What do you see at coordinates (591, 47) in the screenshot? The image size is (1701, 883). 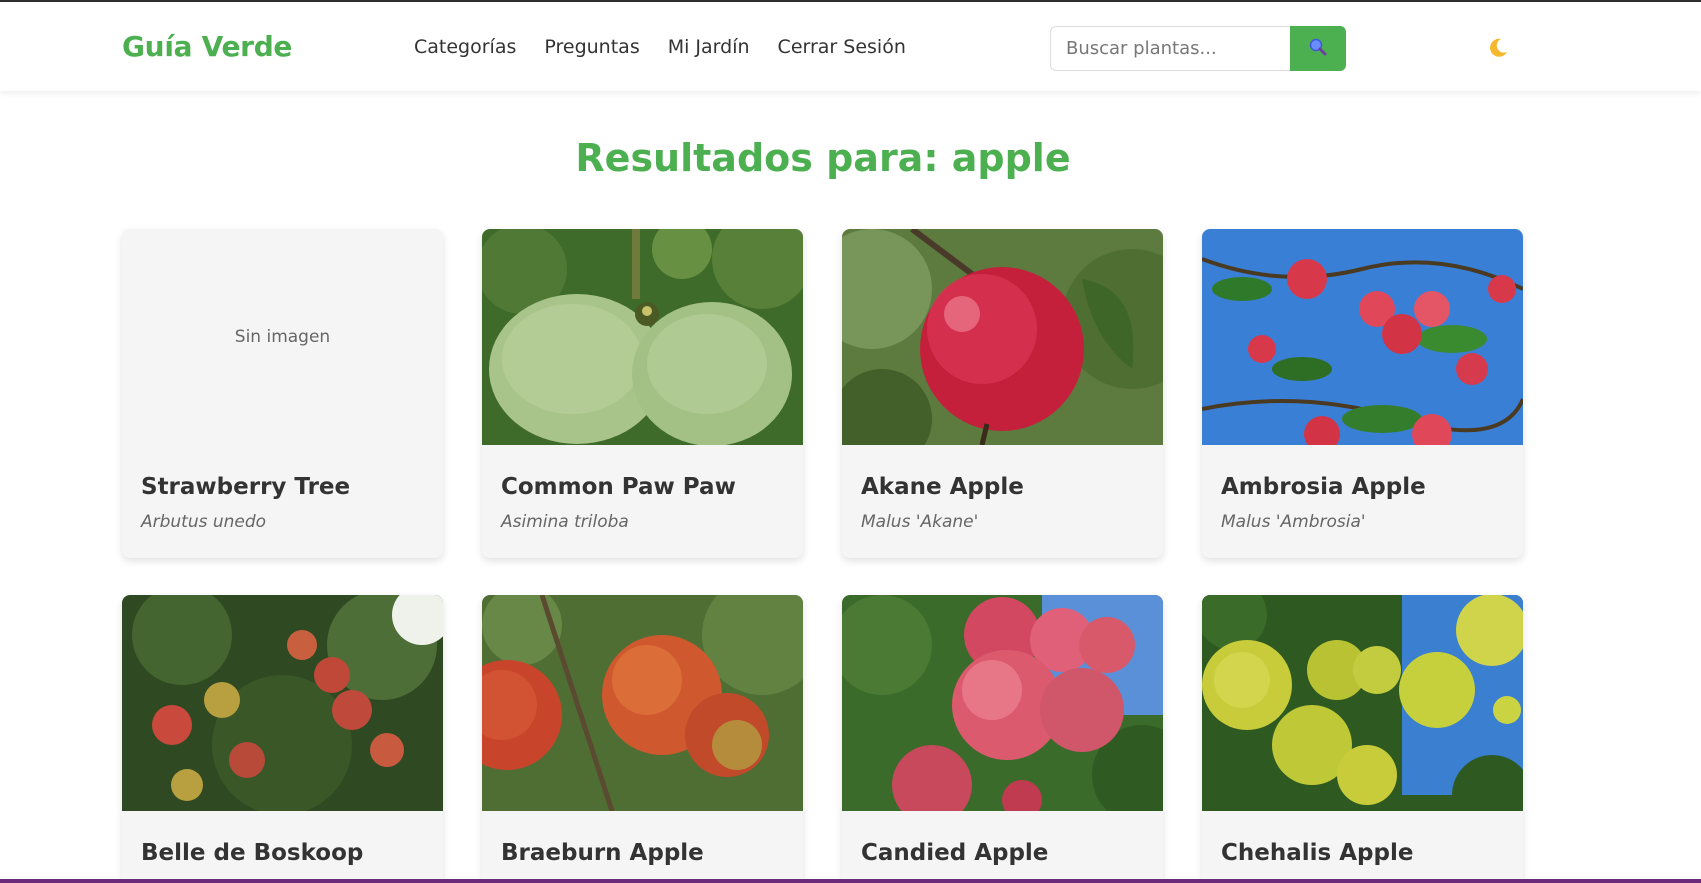 I see `nav-link-preguntas: Preguntas` at bounding box center [591, 47].